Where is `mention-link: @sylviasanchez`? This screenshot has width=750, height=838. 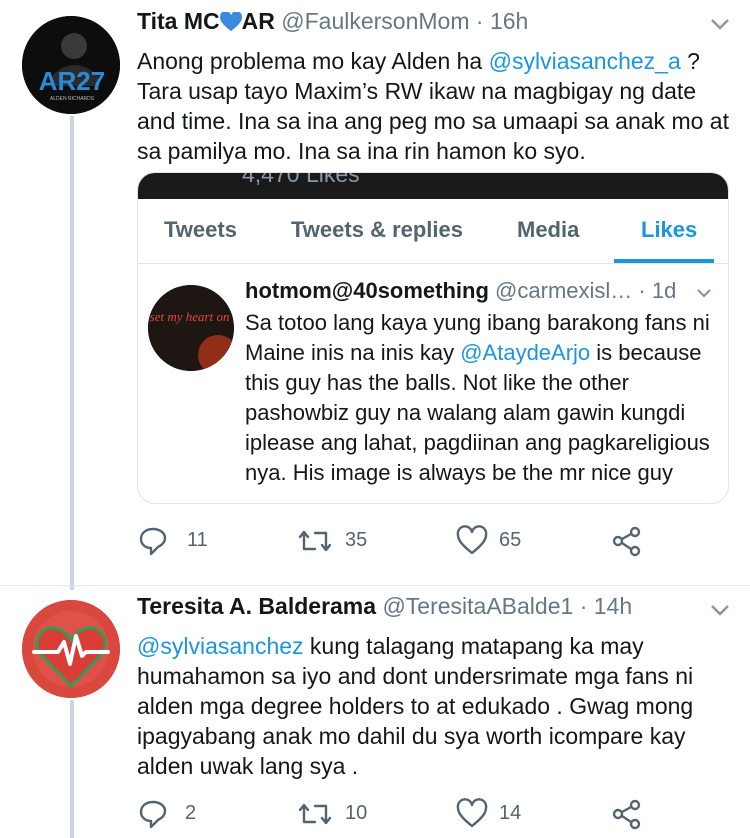 mention-link: @sylviasanchez is located at coordinates (220, 646).